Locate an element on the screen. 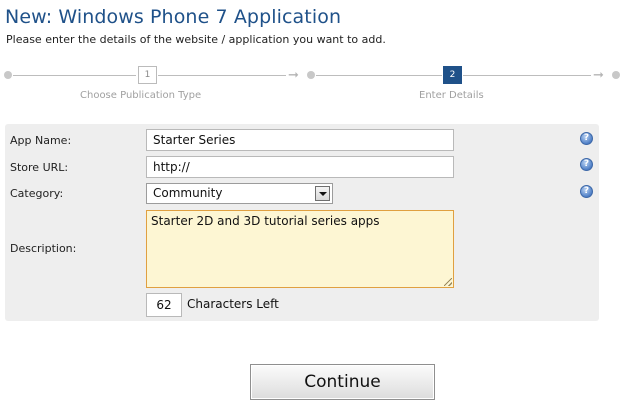  app-name-label: App Name: is located at coordinates (41, 140).